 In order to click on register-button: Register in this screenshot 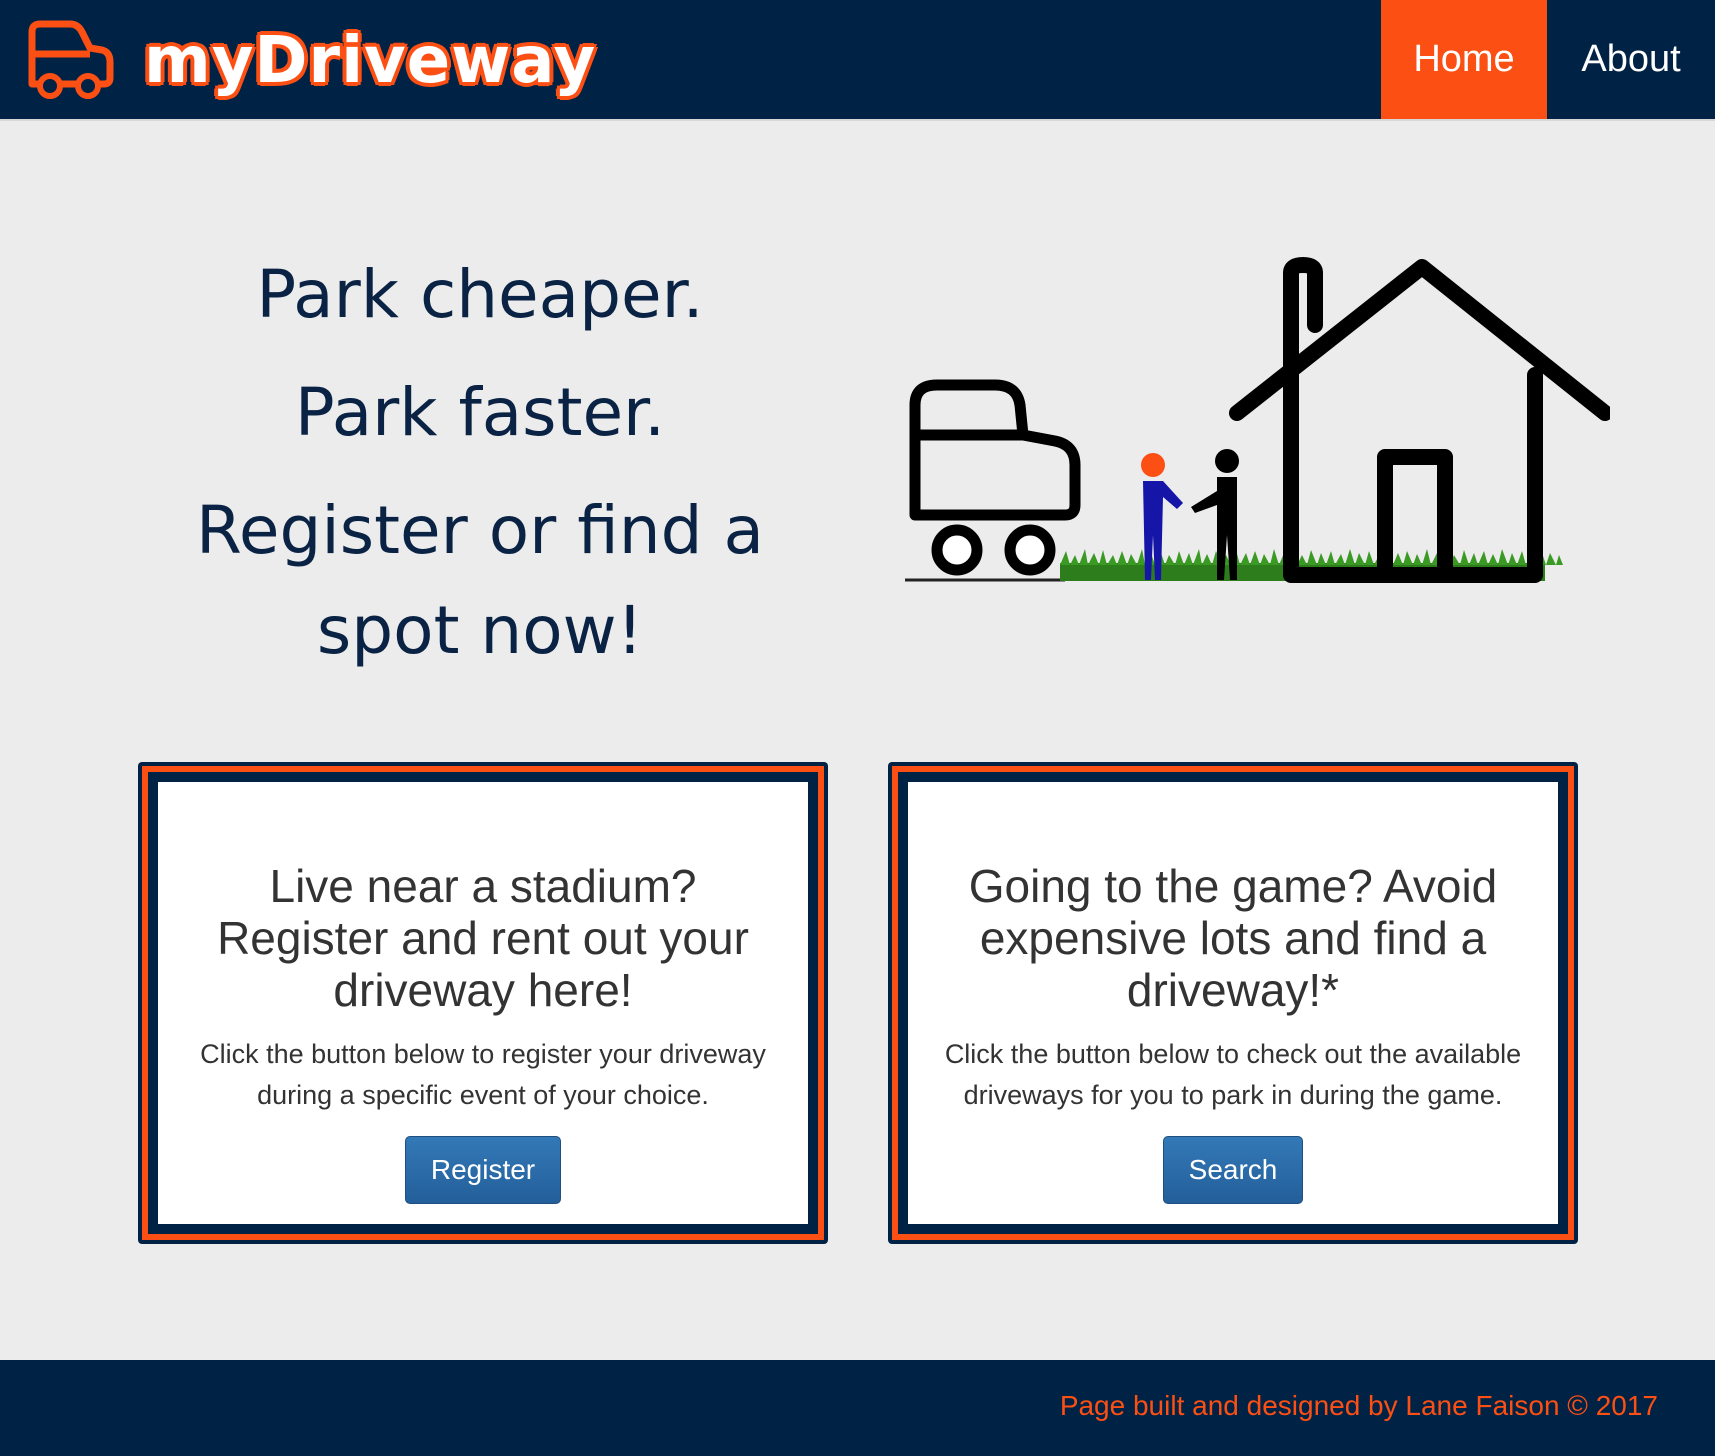, I will do `click(483, 1170)`.